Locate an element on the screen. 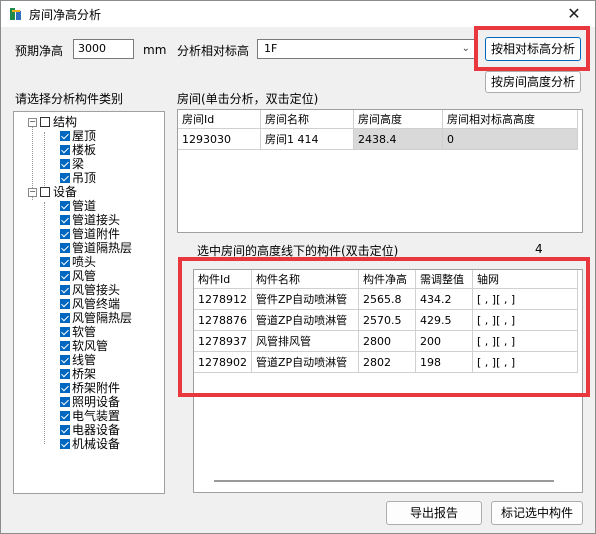 Image resolution: width=596 pixels, height=534 pixels. table-row: 1278902 管道ZP自动喷淋管 2802 198 [ , ][ , ] is located at coordinates (386, 362).